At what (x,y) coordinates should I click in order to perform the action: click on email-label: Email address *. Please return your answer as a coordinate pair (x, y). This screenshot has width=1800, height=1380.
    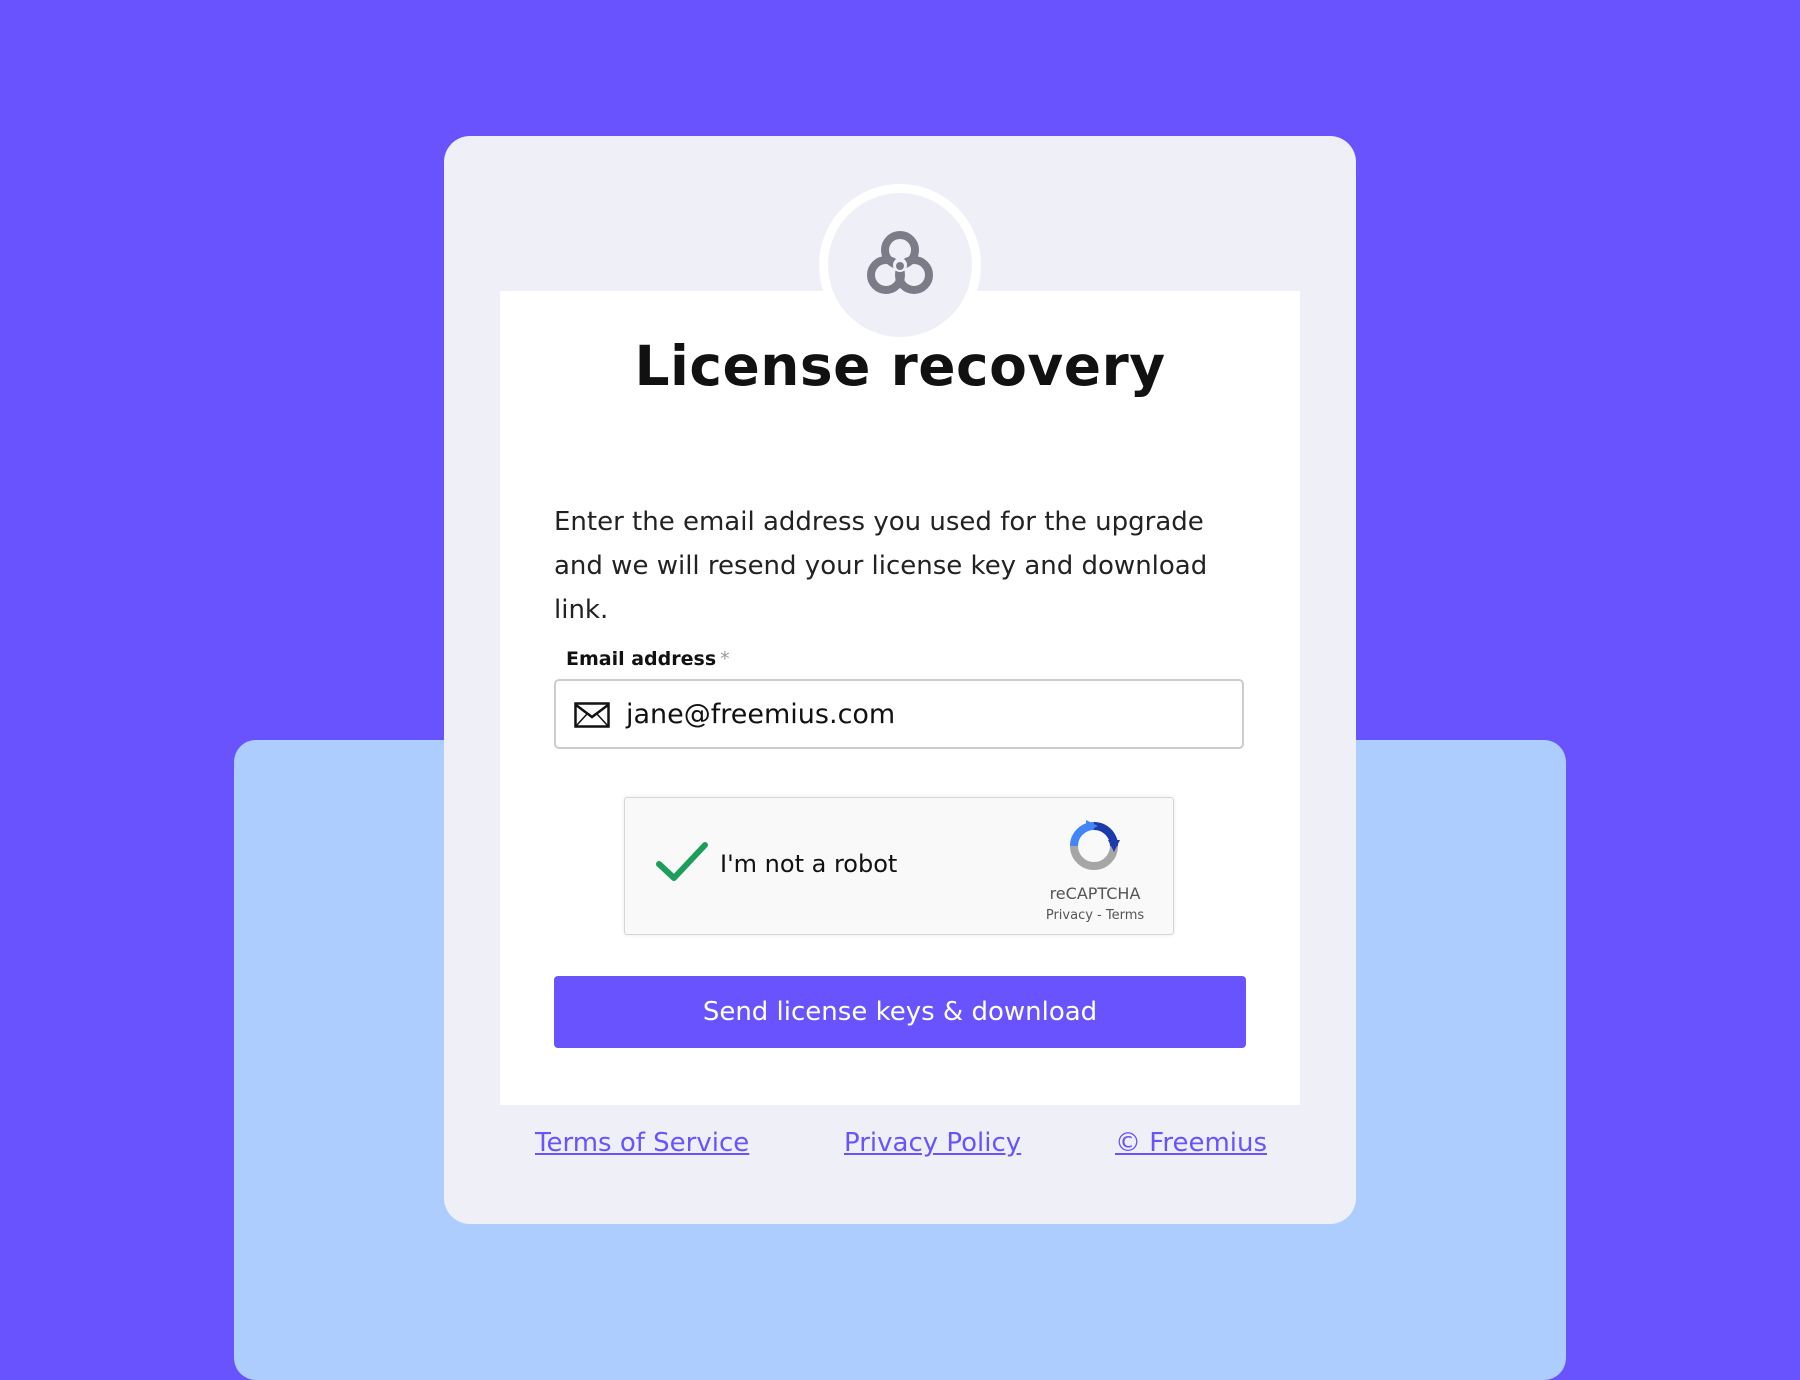
    Looking at the image, I should click on (648, 659).